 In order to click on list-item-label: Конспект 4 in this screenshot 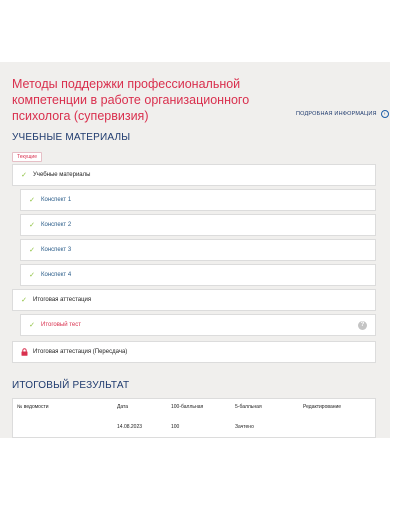, I will do `click(56, 275)`.